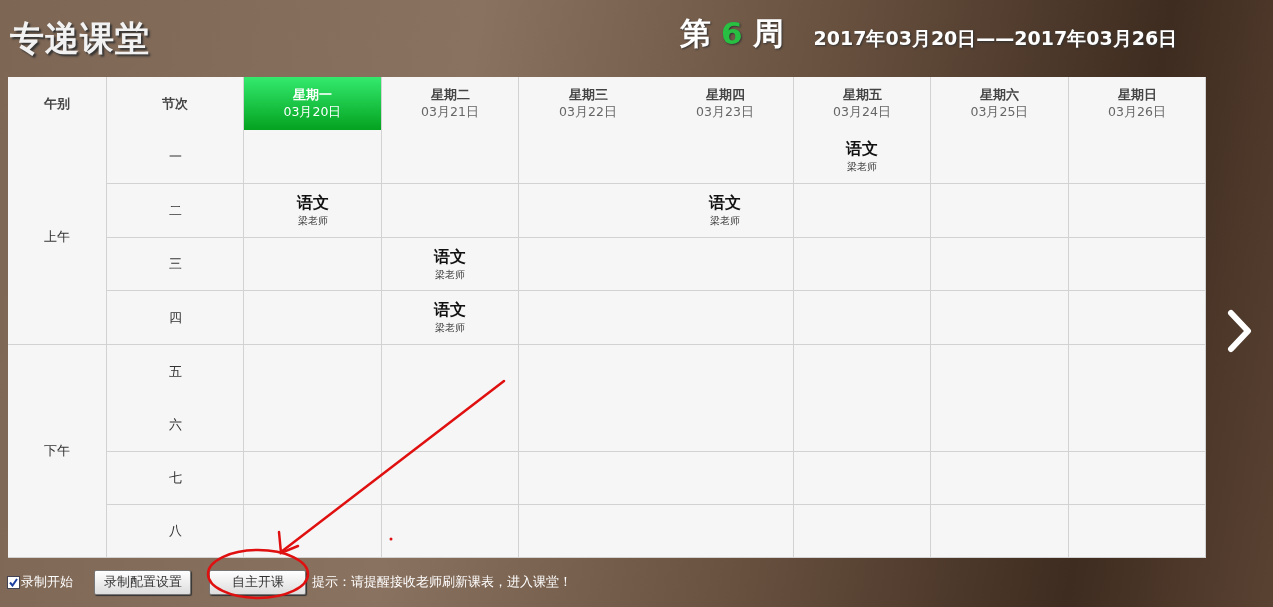 This screenshot has width=1273, height=607. Describe the element at coordinates (999, 95) in the screenshot. I see `day-name: 星期六` at that location.